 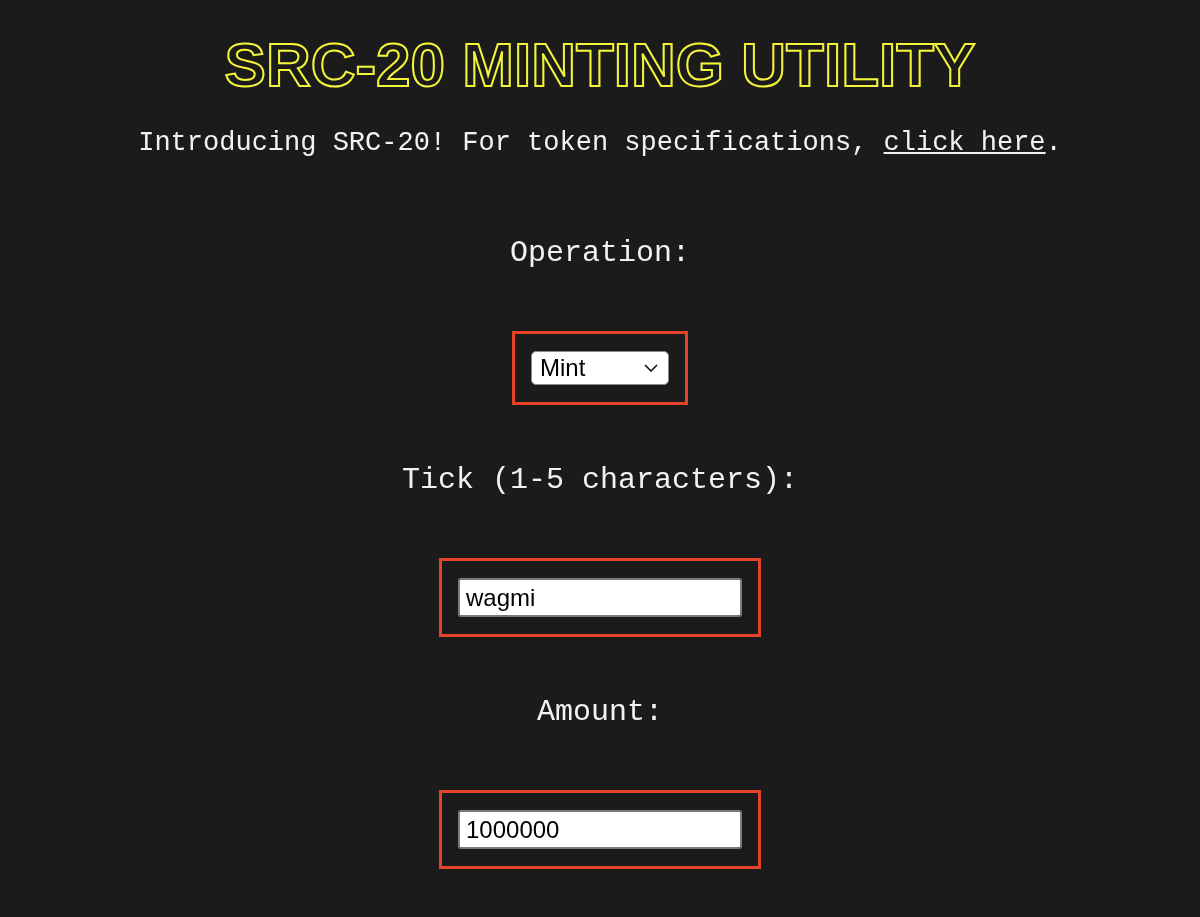 What do you see at coordinates (600, 712) in the screenshot?
I see `field-label: Amount:` at bounding box center [600, 712].